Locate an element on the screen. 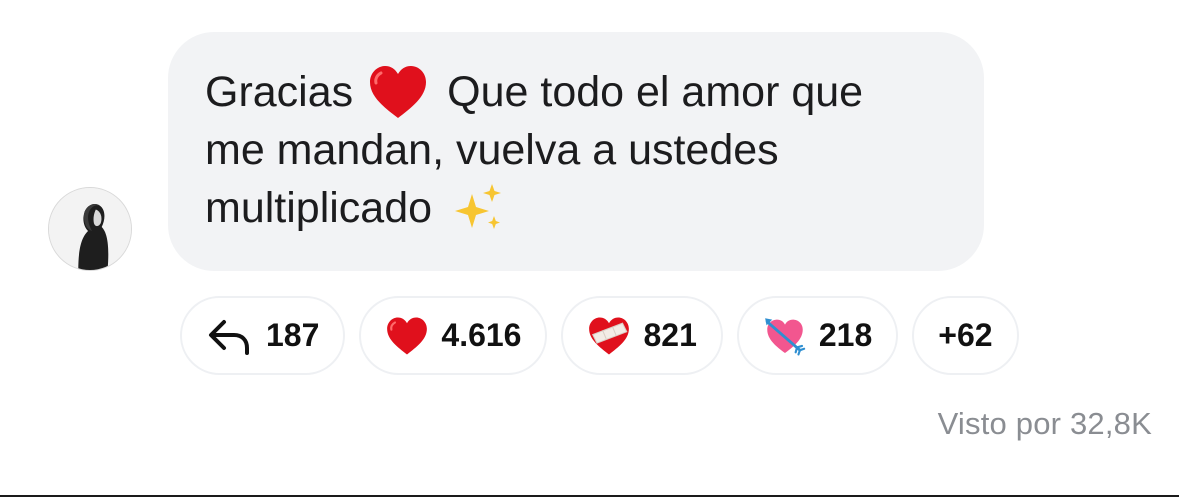 This screenshot has width=1179, height=499. reaction-count: 4.616 is located at coordinates (481, 335).